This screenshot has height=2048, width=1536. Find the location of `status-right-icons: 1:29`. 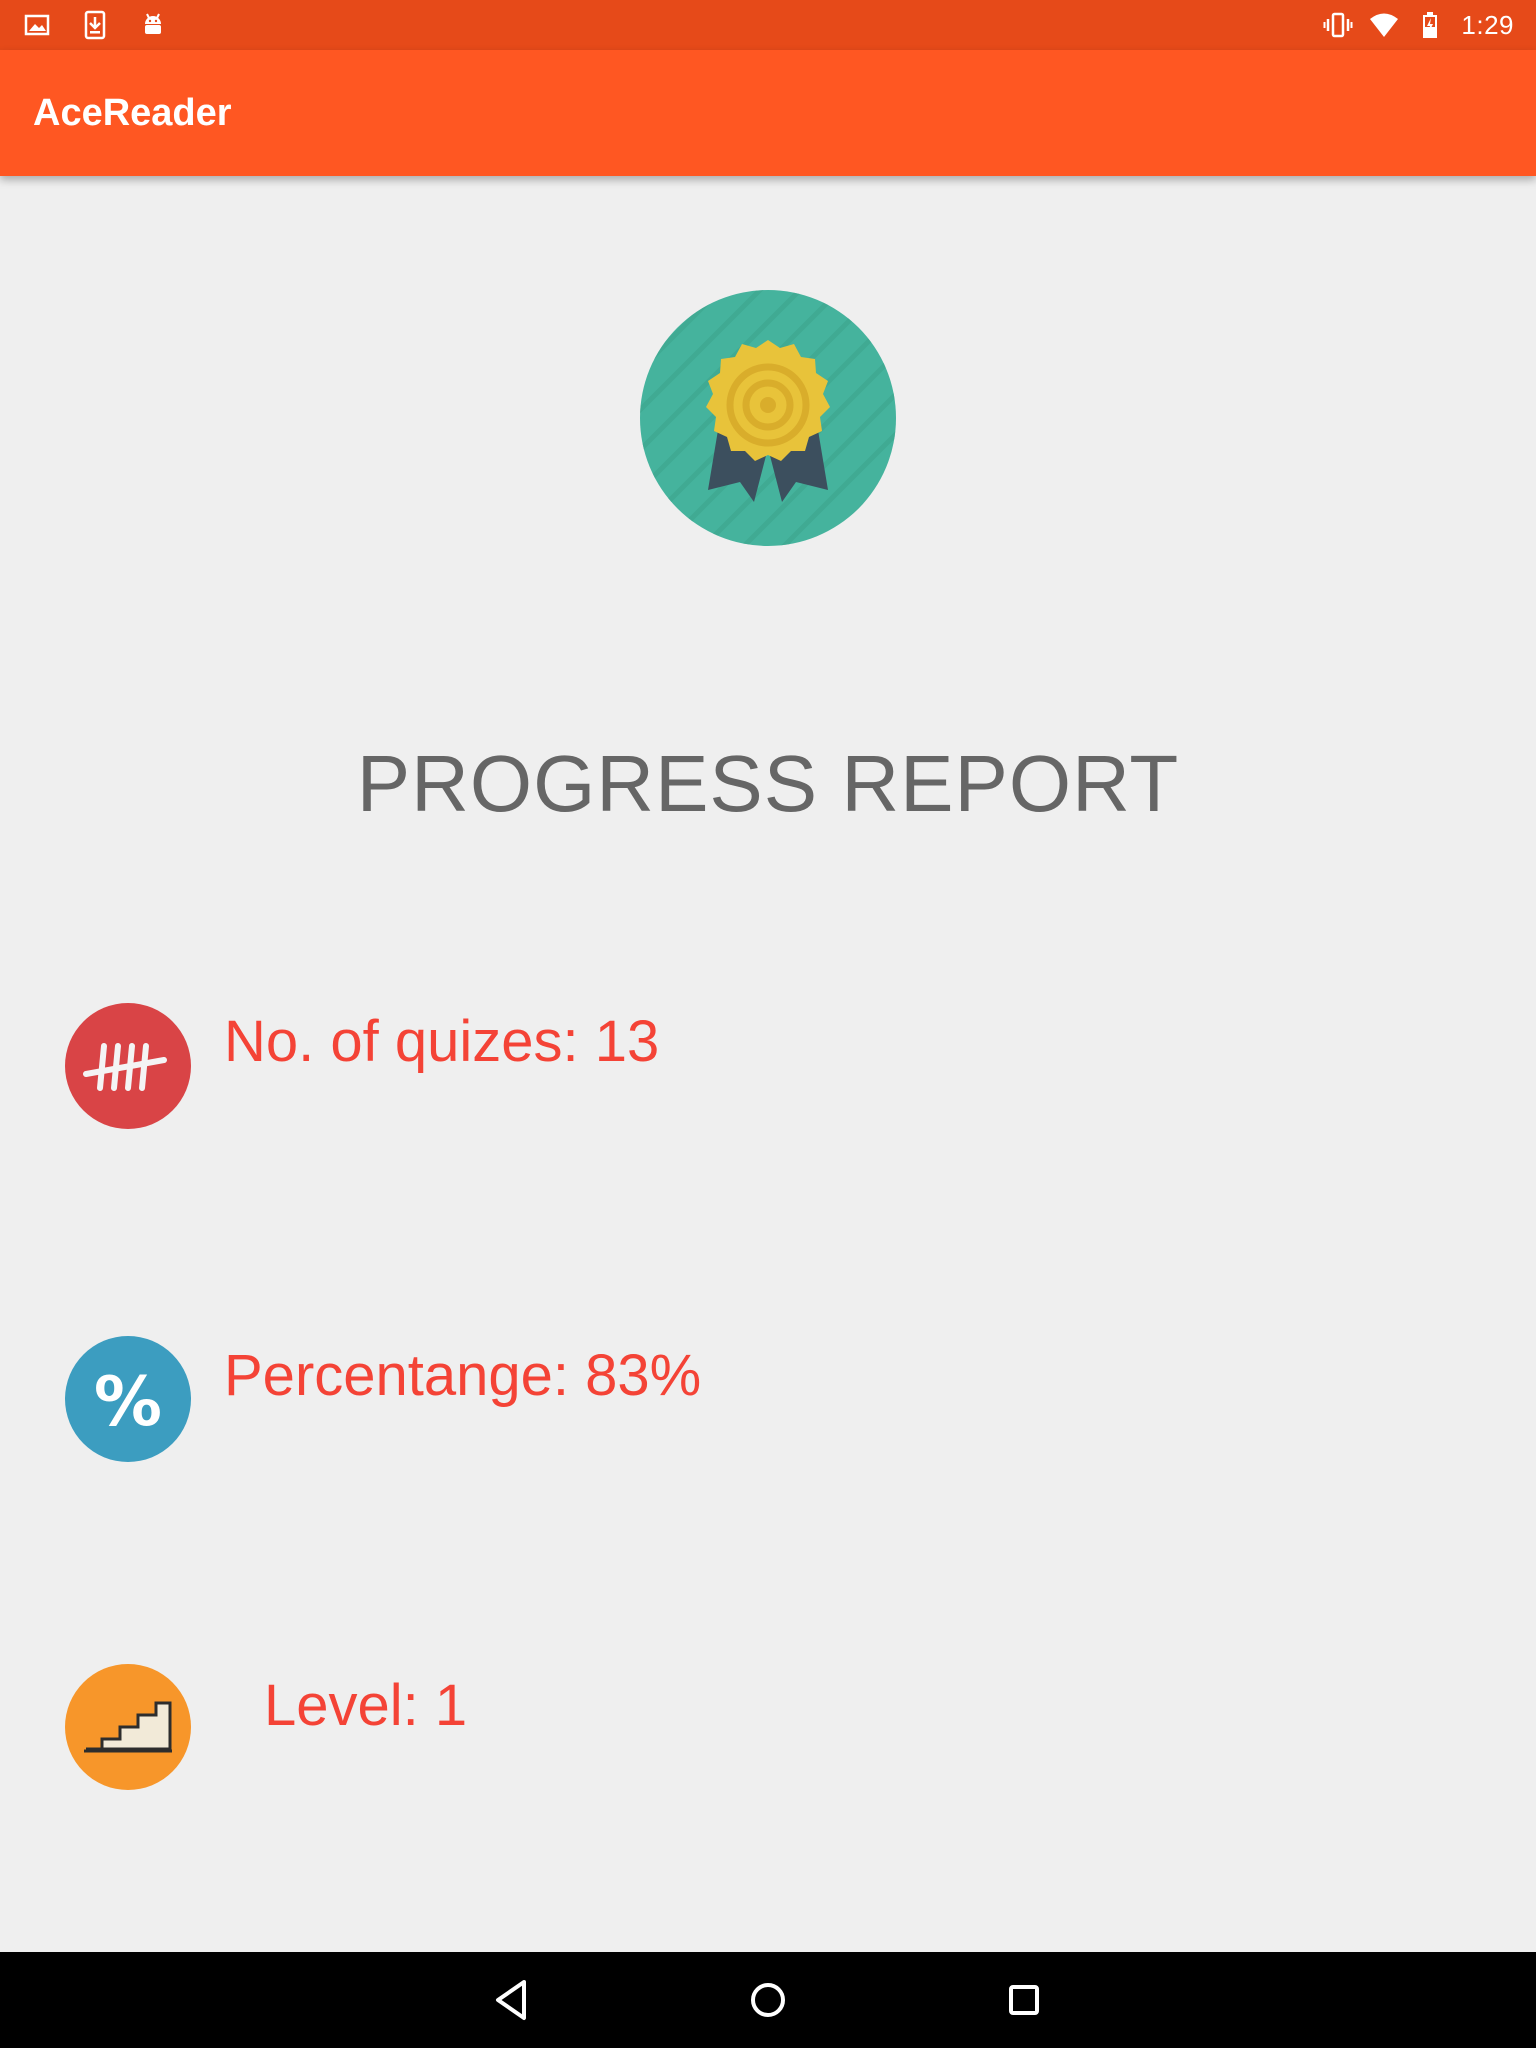

status-right-icons: 1:29 is located at coordinates (1418, 25).